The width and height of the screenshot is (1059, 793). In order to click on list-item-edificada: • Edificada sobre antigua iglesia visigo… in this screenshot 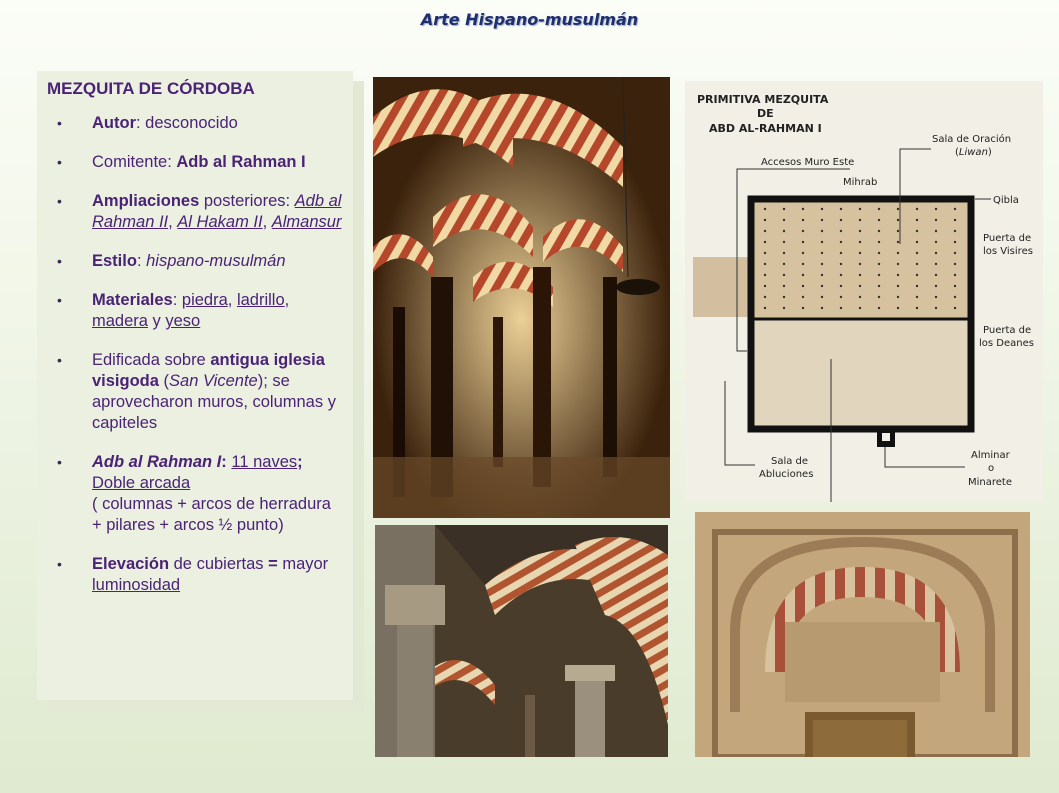, I will do `click(195, 392)`.